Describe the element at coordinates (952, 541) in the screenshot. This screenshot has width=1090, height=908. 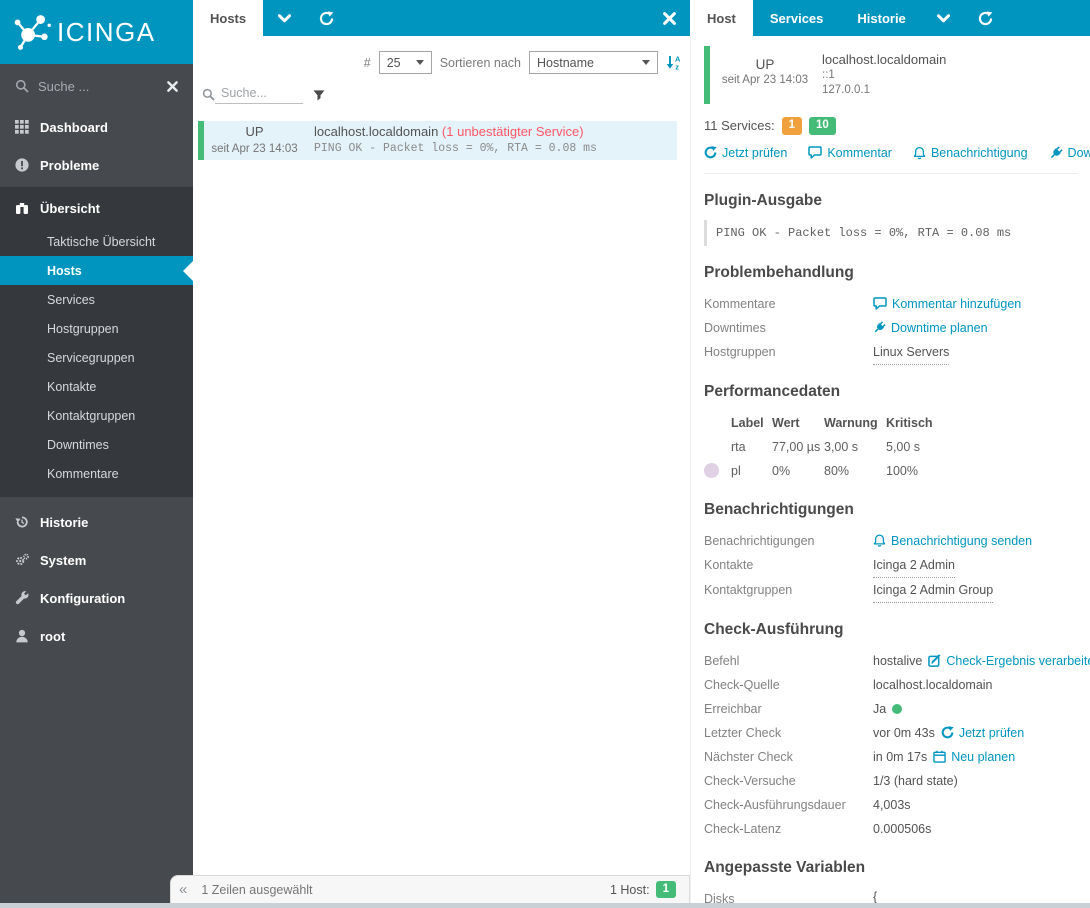
I see `send-notification-link: Benachrichtigung senden` at that location.